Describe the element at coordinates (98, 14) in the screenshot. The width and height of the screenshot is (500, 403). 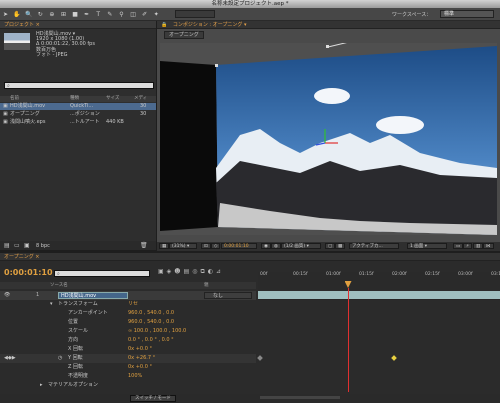
I see `type-tool-icon: T` at that location.